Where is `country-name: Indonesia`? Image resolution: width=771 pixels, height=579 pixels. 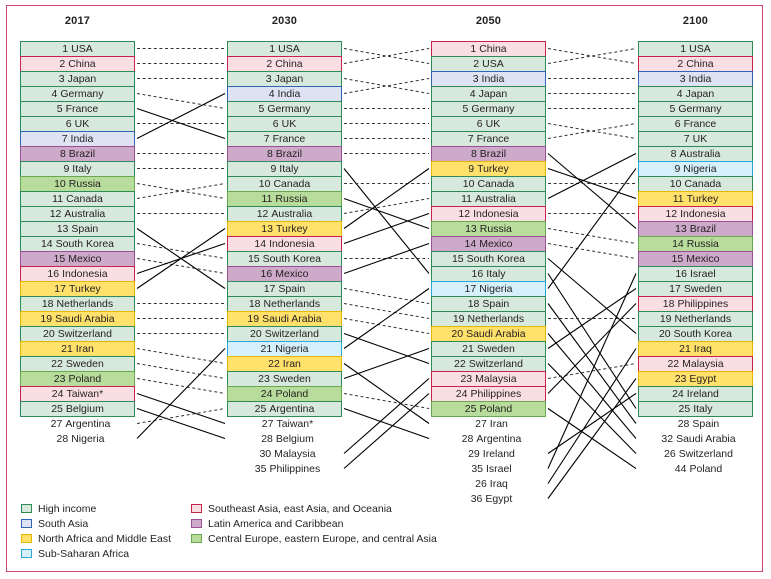 country-name: Indonesia is located at coordinates (85, 274).